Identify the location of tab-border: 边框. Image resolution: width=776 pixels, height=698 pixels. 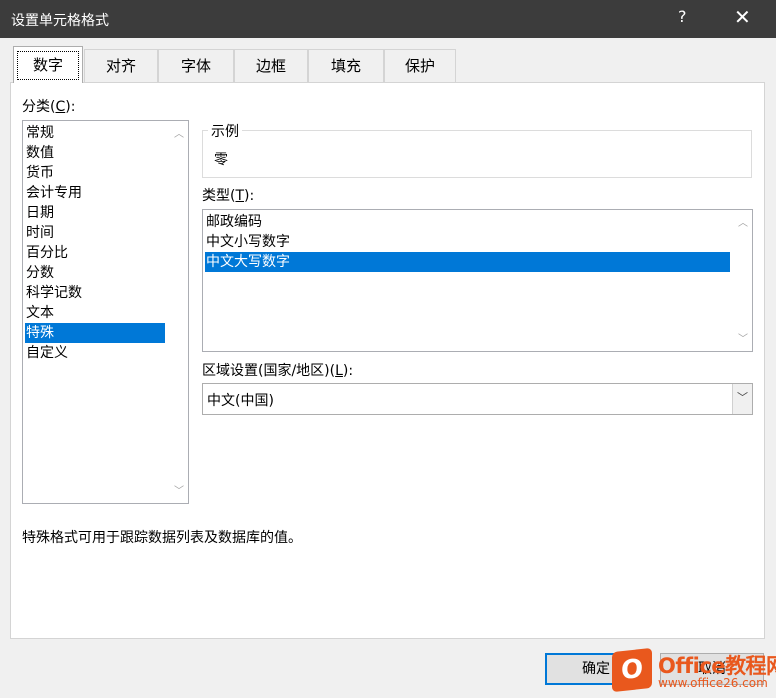
(271, 65).